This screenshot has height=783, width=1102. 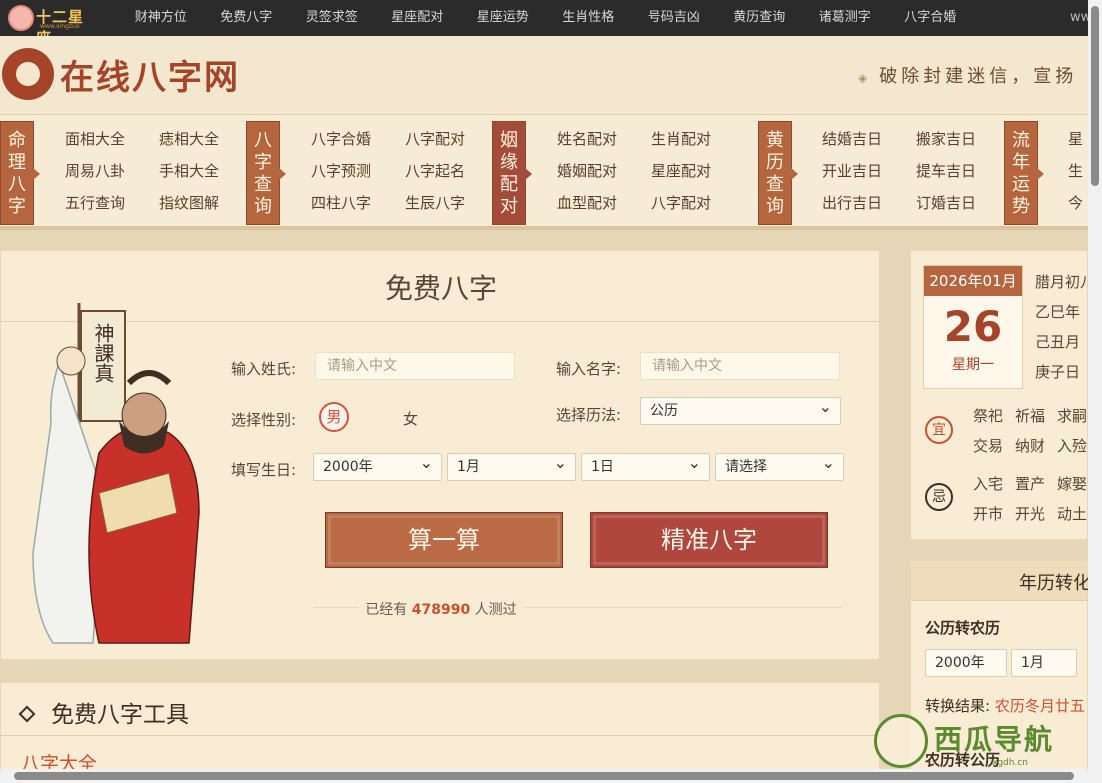 I want to click on brand: 在线八字网, so click(x=121, y=74).